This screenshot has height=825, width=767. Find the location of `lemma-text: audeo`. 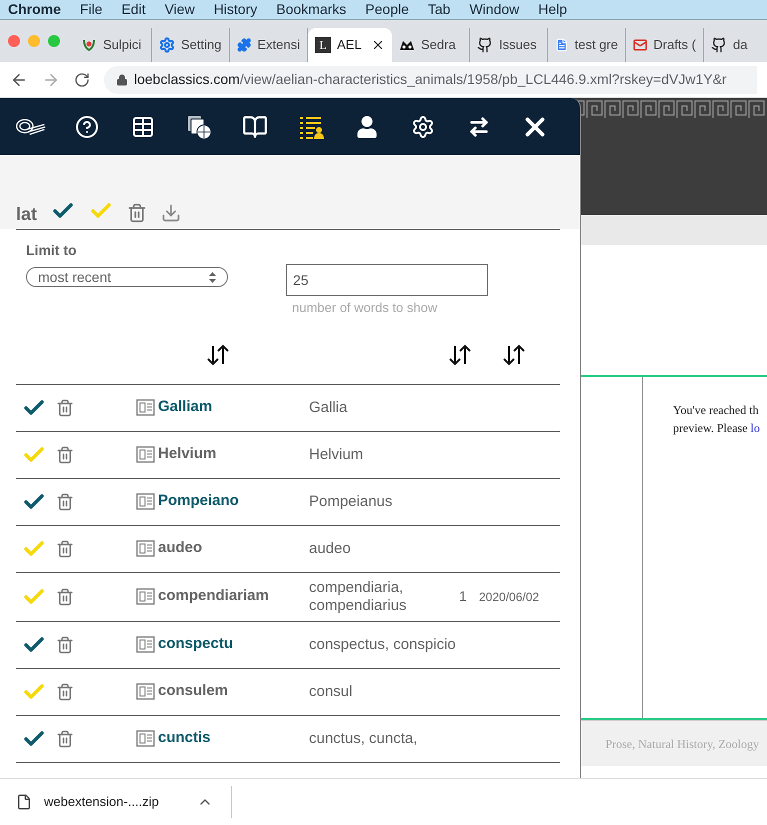

lemma-text: audeo is located at coordinates (330, 549).